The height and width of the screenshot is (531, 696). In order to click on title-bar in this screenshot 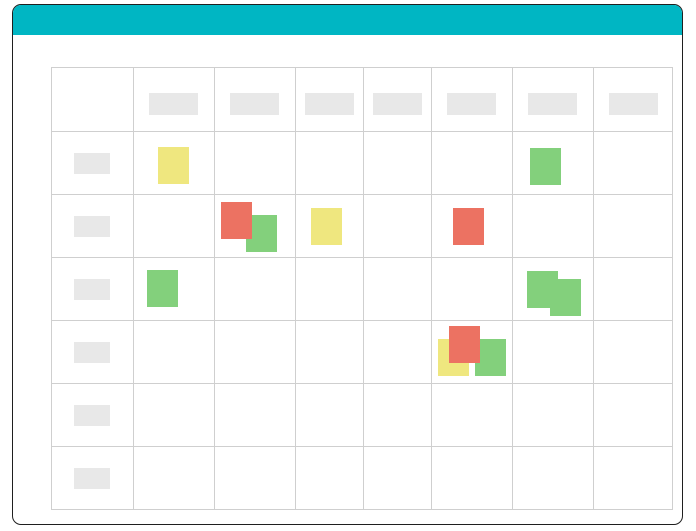, I will do `click(347, 20)`.